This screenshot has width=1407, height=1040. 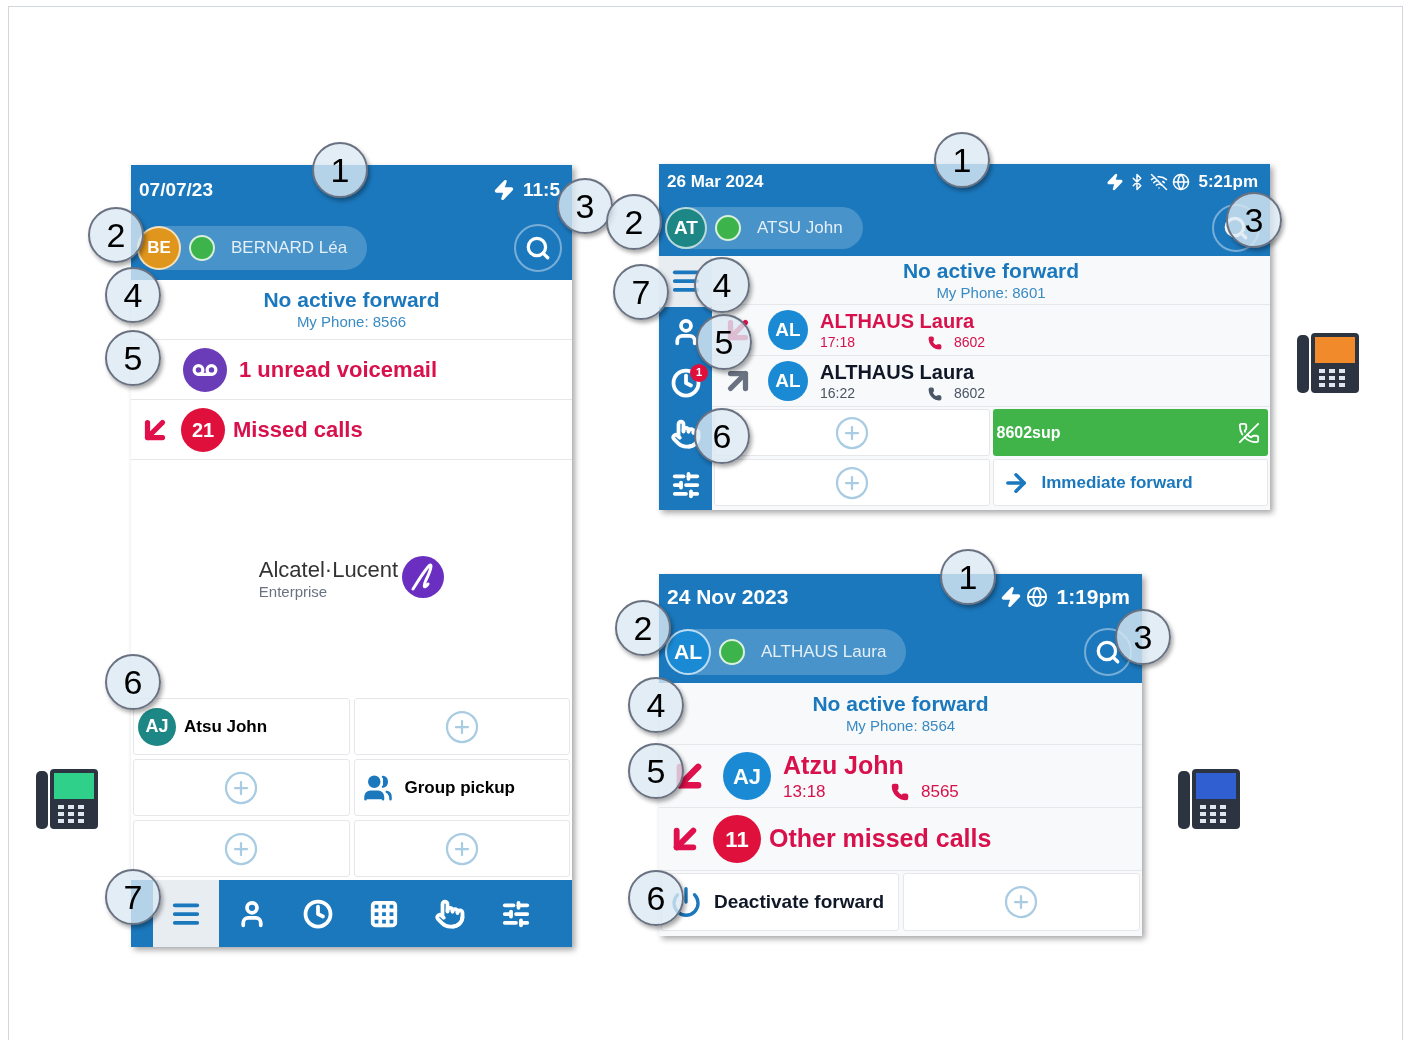 What do you see at coordinates (799, 901) in the screenshot?
I see `deactivate-forward-label: Deactivate forward` at bounding box center [799, 901].